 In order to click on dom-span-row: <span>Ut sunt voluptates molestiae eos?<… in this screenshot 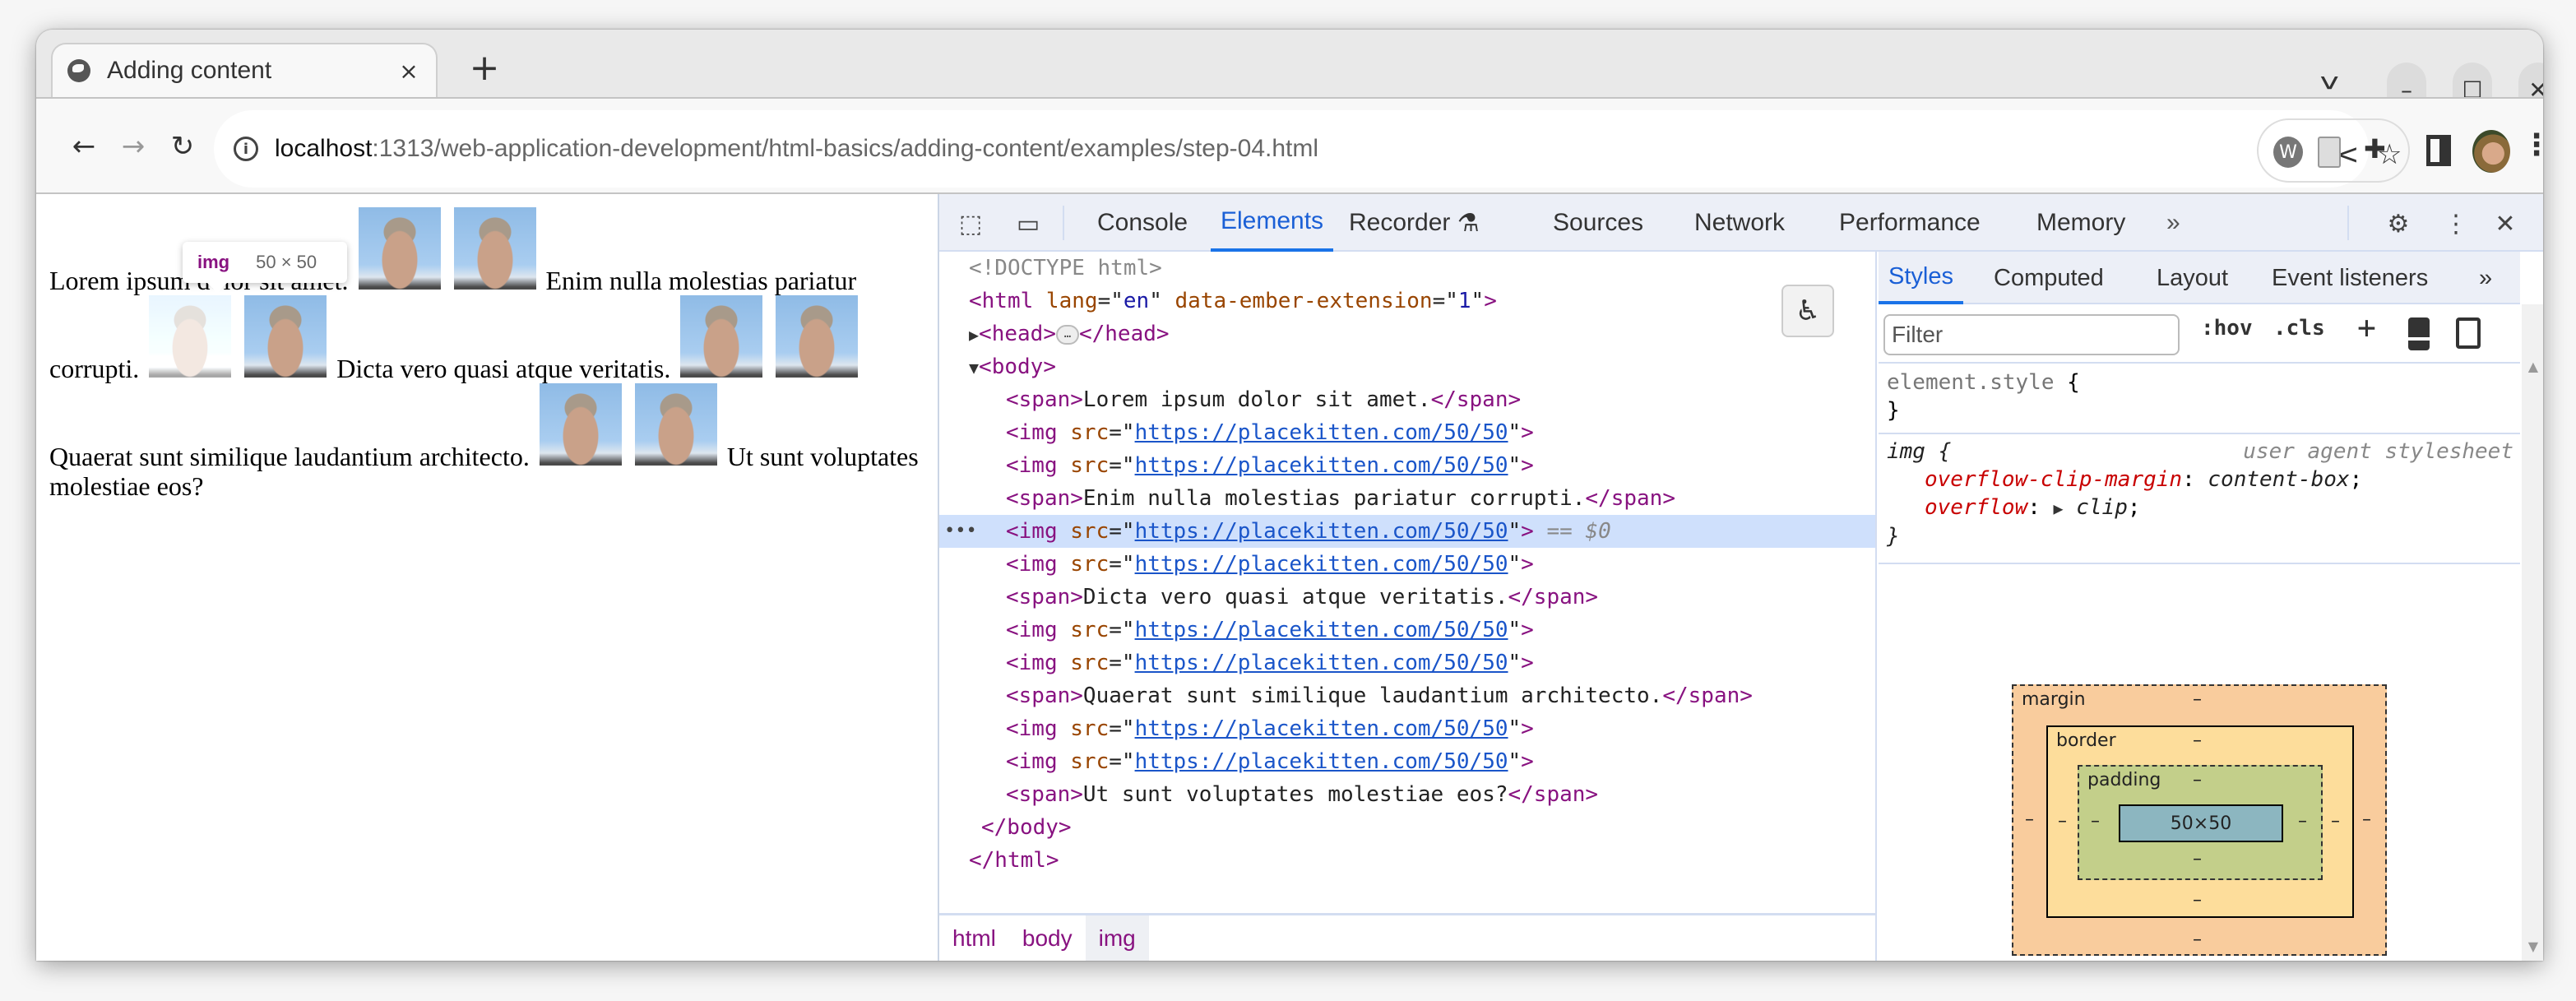, I will do `click(1407, 794)`.